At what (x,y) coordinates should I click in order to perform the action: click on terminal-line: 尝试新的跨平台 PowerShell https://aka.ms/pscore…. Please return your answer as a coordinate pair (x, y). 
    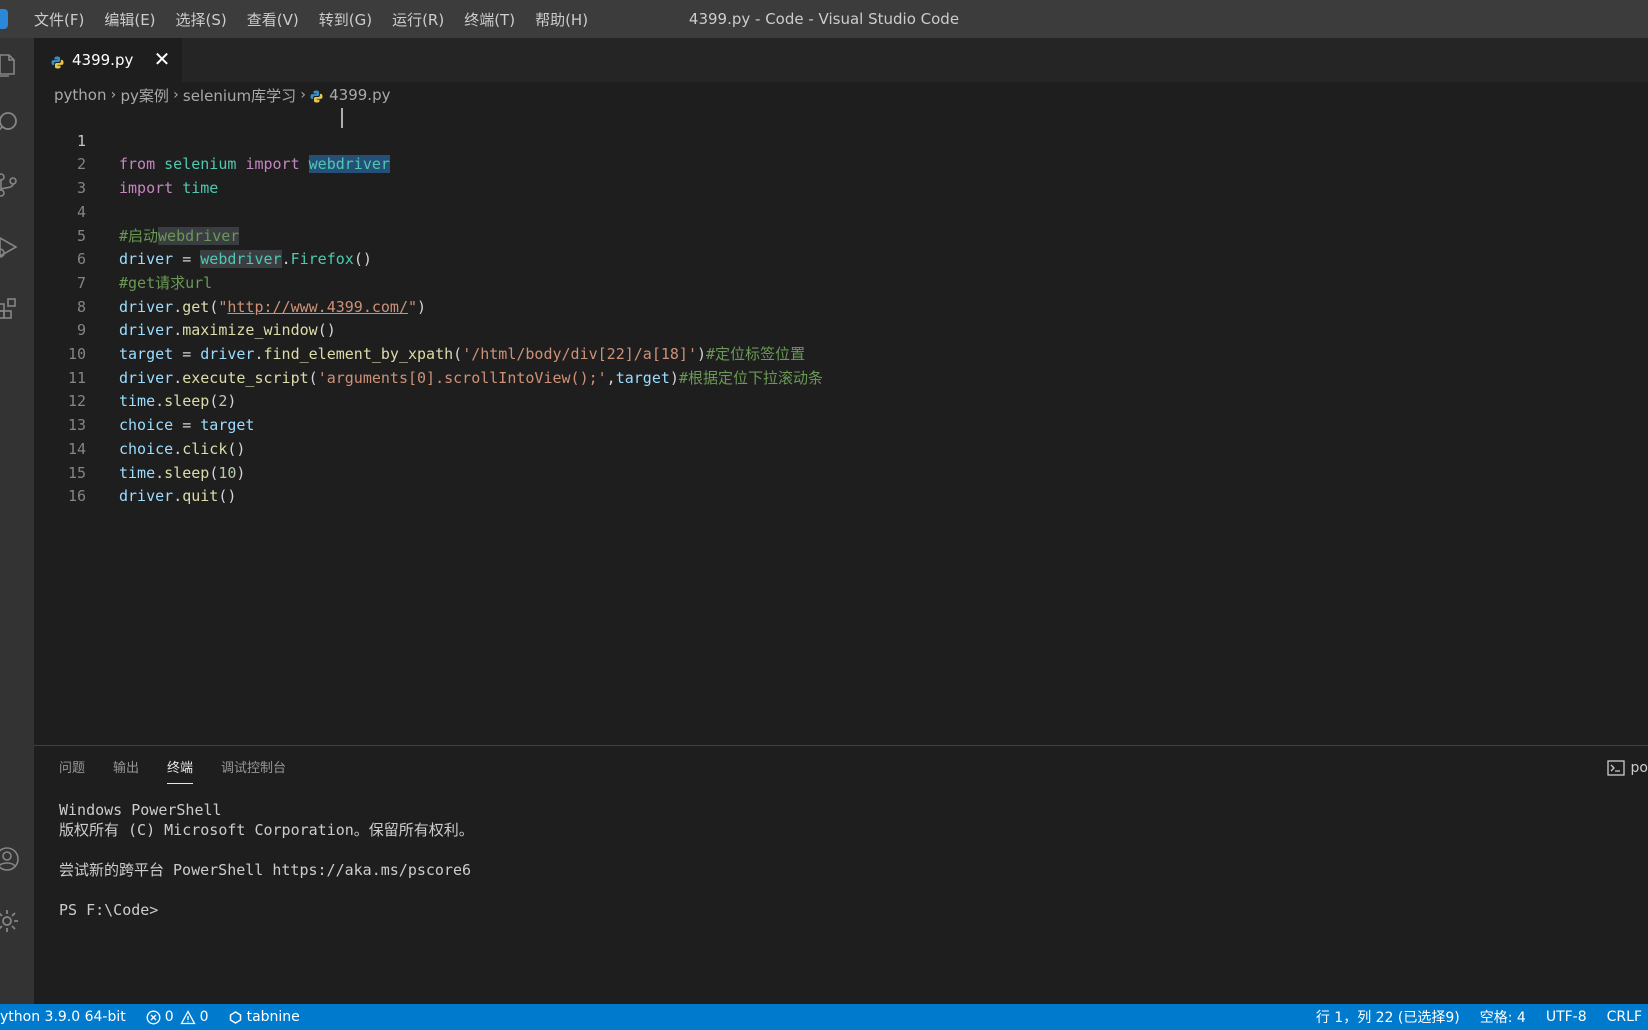
    Looking at the image, I should click on (265, 870).